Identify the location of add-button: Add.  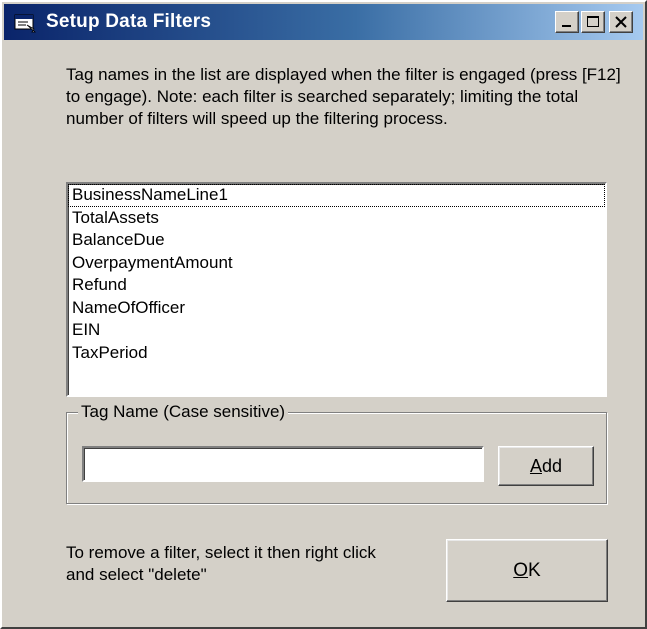
(546, 466).